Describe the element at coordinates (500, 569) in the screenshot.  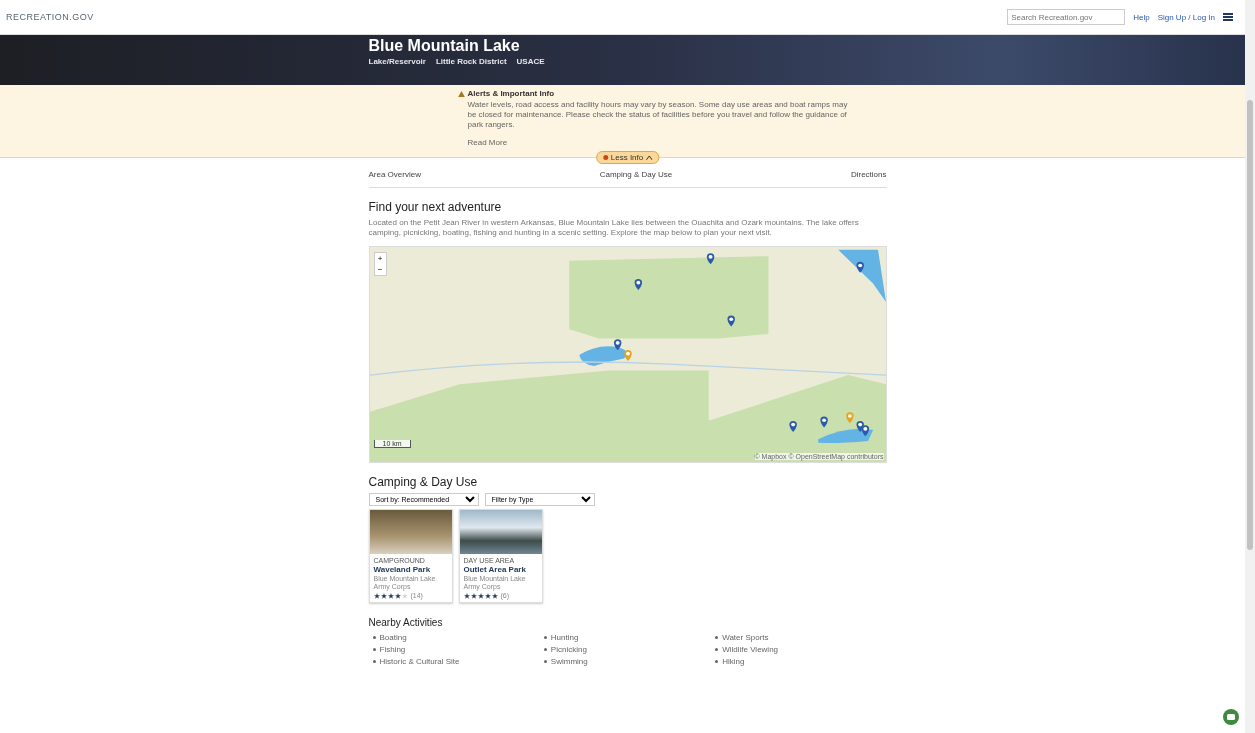
I see `card-title: Outlet Area Park` at that location.